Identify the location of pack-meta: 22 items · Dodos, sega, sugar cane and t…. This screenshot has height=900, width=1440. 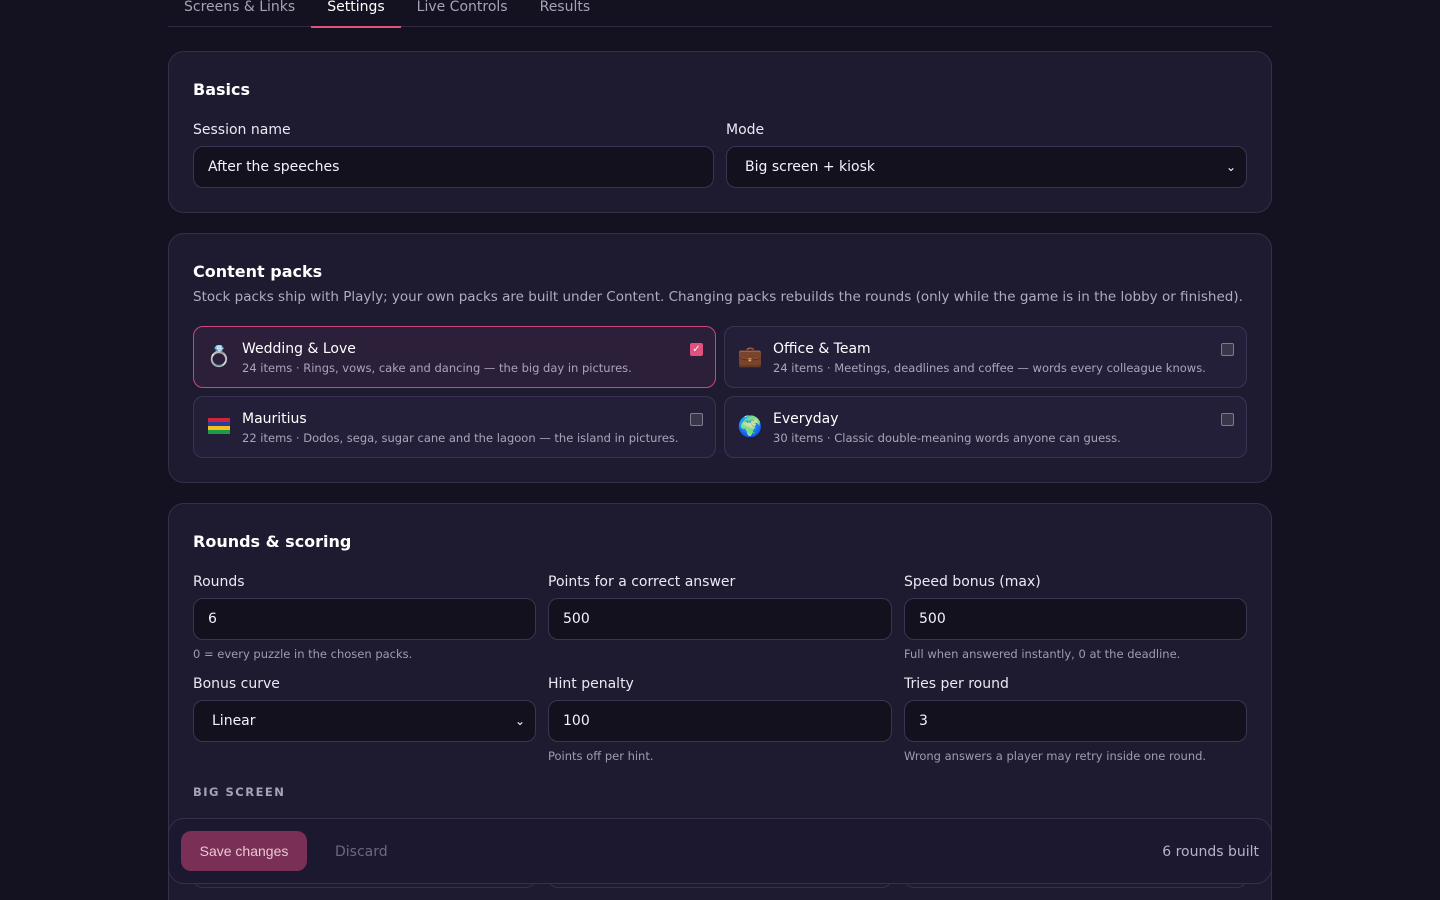
(460, 438).